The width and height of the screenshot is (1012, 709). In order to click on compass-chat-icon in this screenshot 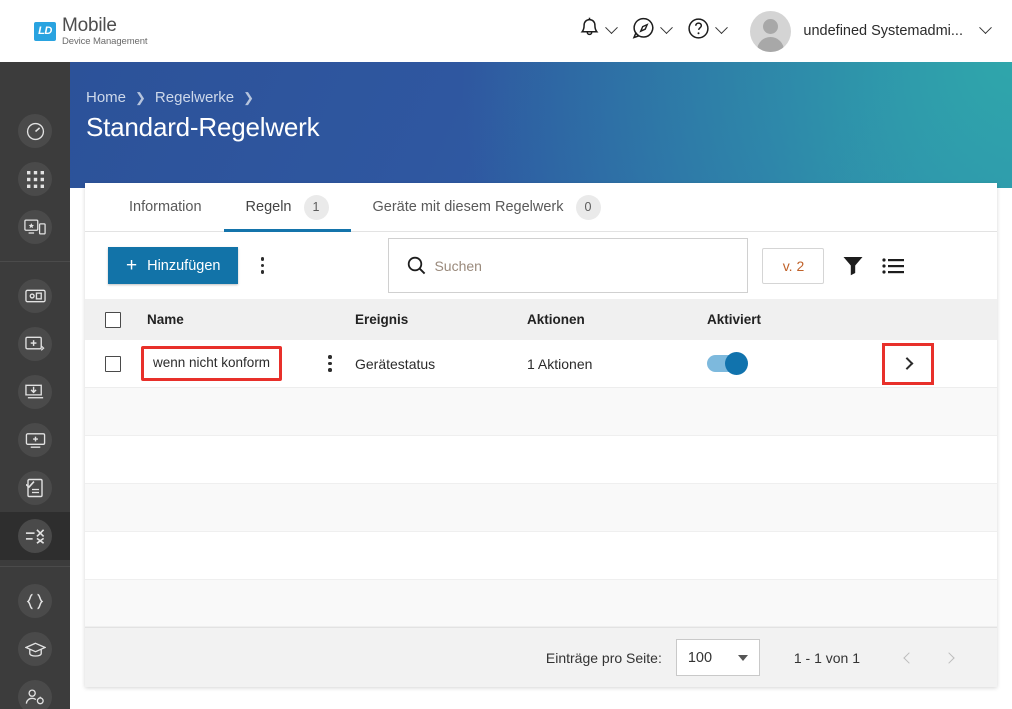, I will do `click(643, 31)`.